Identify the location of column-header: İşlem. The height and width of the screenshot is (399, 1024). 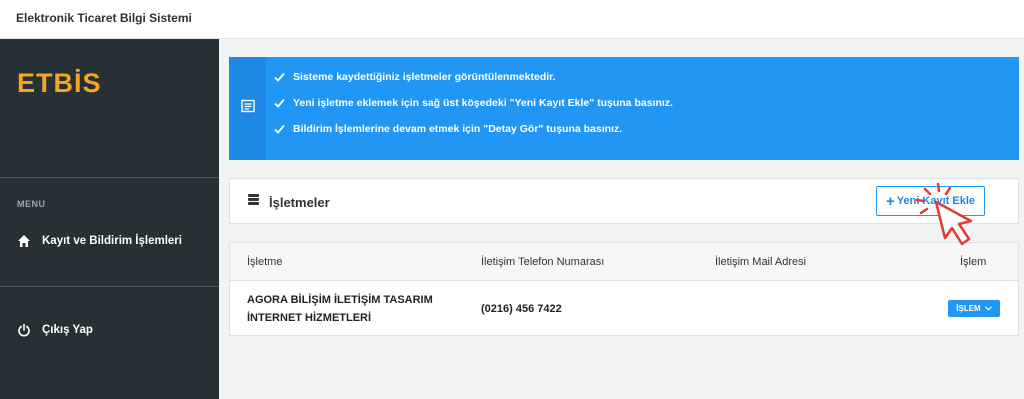
(973, 262).